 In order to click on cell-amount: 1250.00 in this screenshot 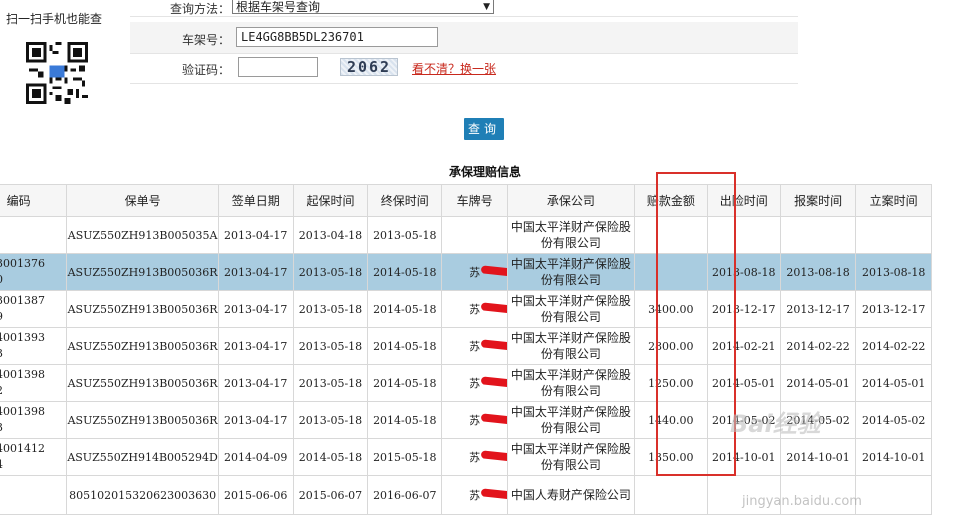, I will do `click(670, 383)`.